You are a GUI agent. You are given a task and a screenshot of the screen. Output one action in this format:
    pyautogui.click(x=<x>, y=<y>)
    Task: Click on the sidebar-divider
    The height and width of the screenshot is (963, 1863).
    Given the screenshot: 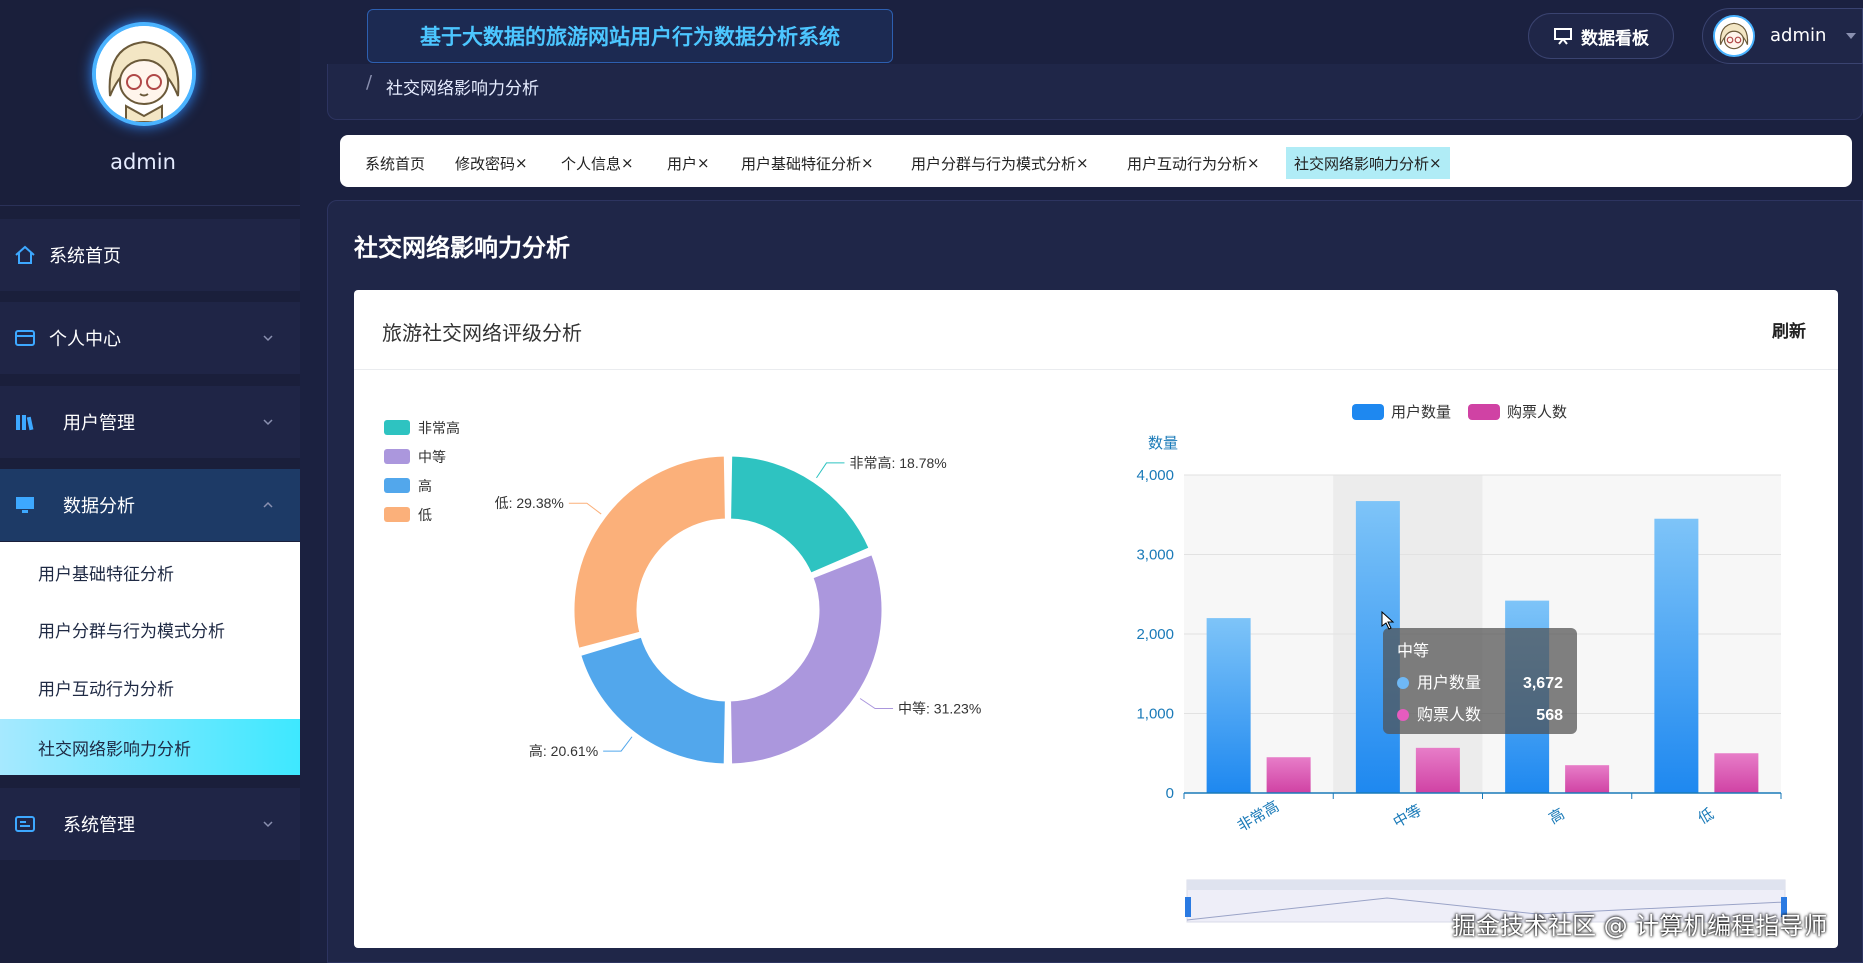 What is the action you would take?
    pyautogui.click(x=150, y=205)
    